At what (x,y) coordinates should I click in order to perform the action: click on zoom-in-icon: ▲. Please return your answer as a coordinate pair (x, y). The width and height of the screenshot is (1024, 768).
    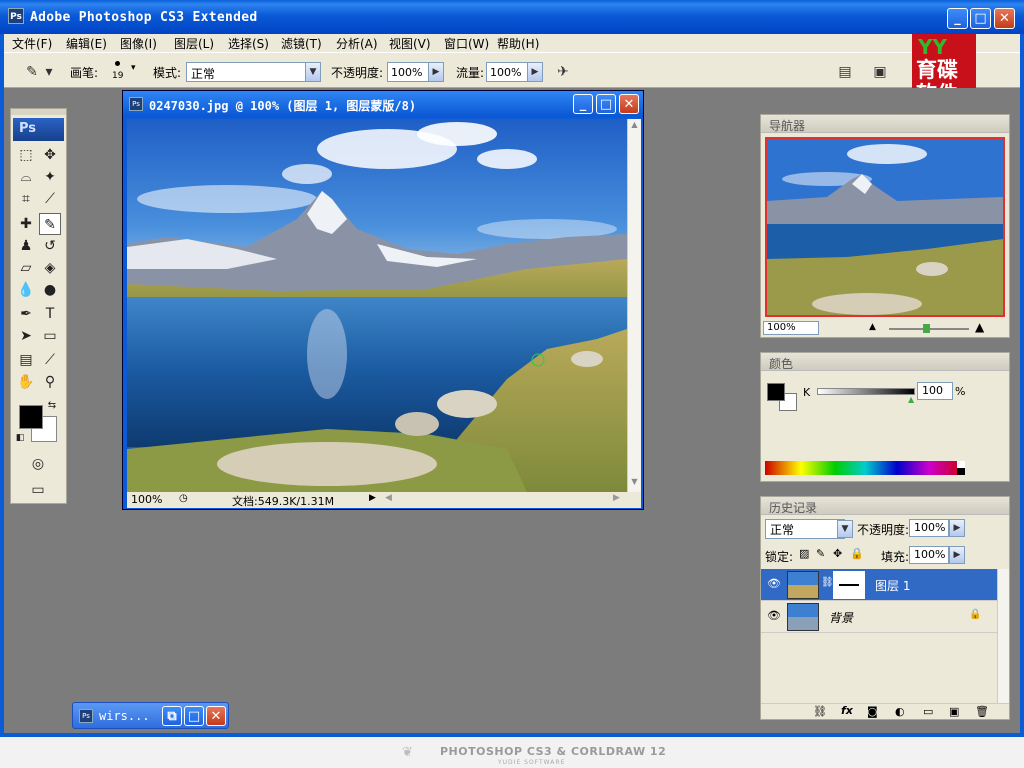
    Looking at the image, I should click on (979, 327).